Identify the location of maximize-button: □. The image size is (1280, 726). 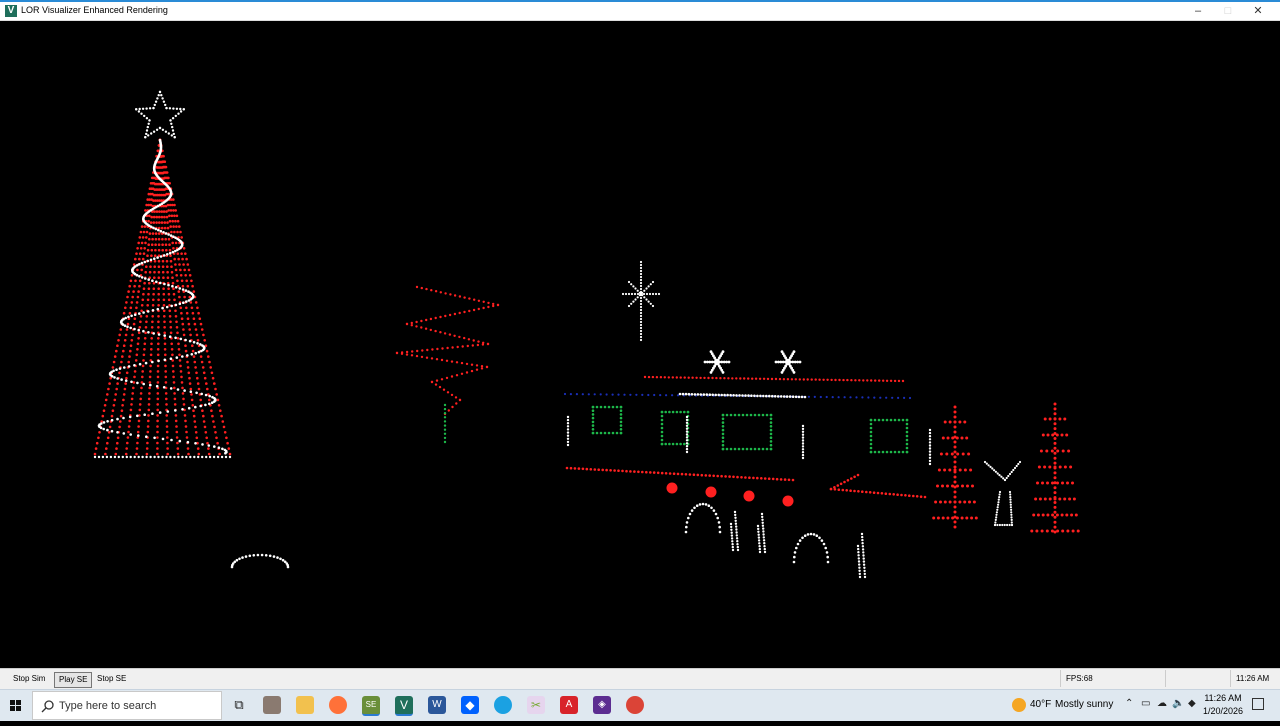
(1228, 11).